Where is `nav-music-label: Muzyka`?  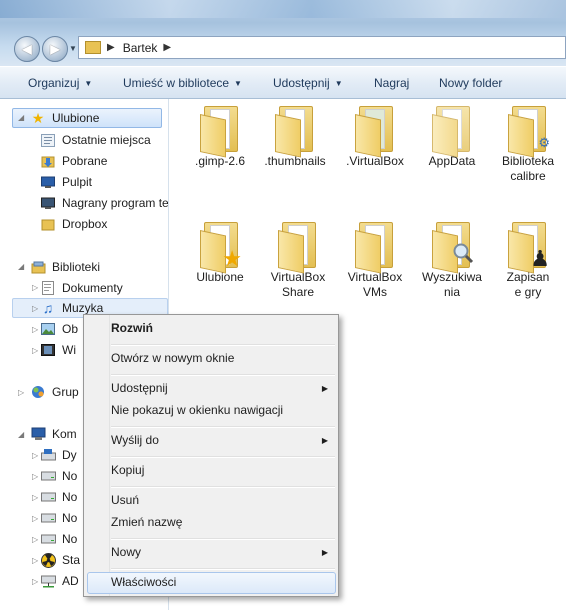
nav-music-label: Muzyka is located at coordinates (83, 308).